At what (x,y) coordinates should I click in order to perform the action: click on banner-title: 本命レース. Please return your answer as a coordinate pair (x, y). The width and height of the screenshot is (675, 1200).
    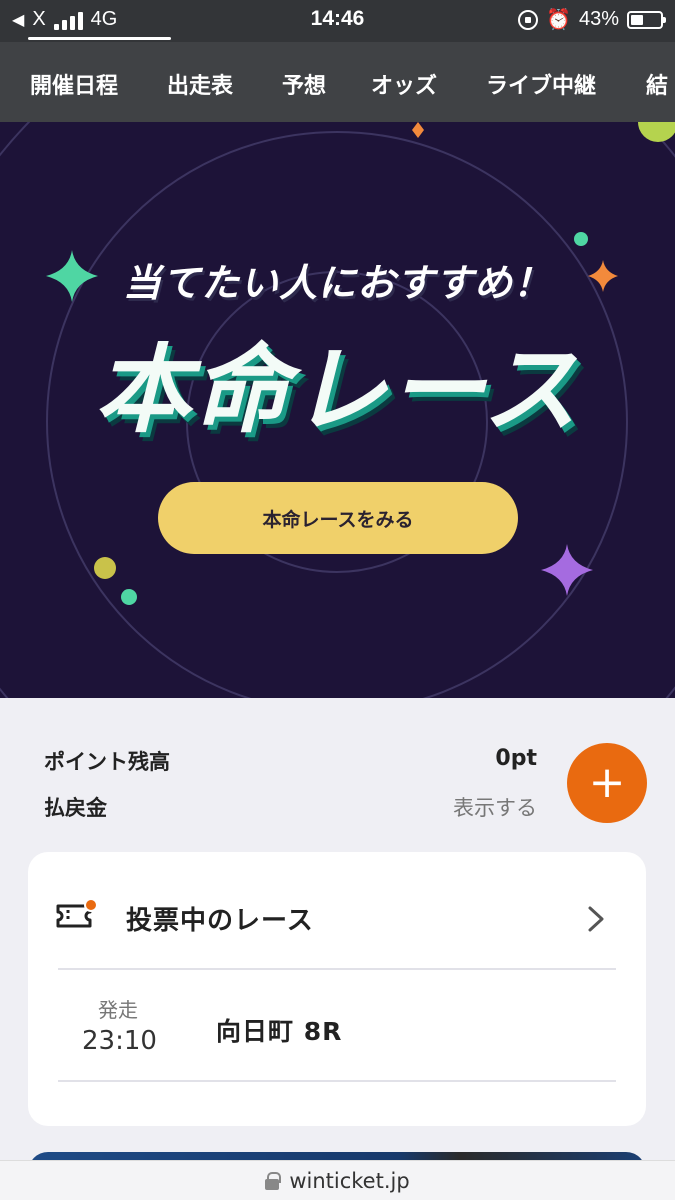
    Looking at the image, I should click on (337, 390).